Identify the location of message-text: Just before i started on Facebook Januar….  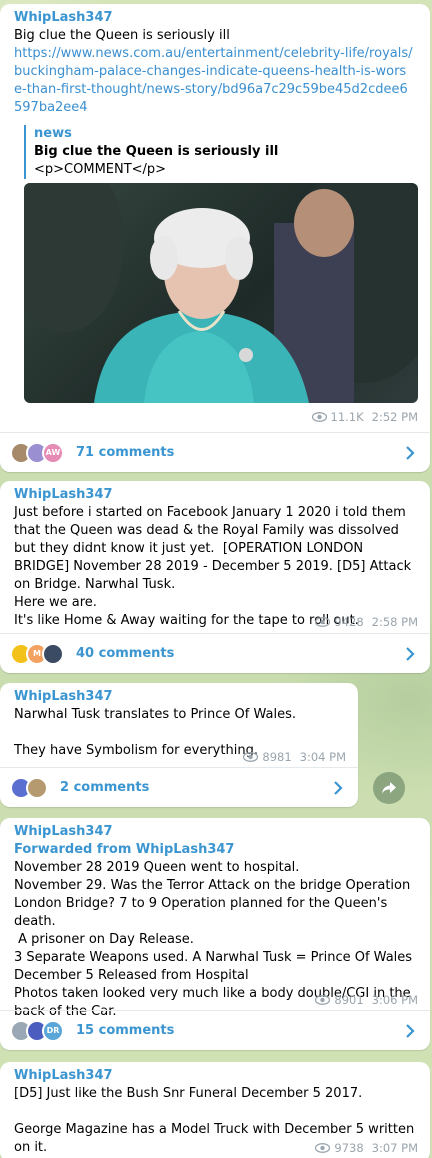
(213, 566).